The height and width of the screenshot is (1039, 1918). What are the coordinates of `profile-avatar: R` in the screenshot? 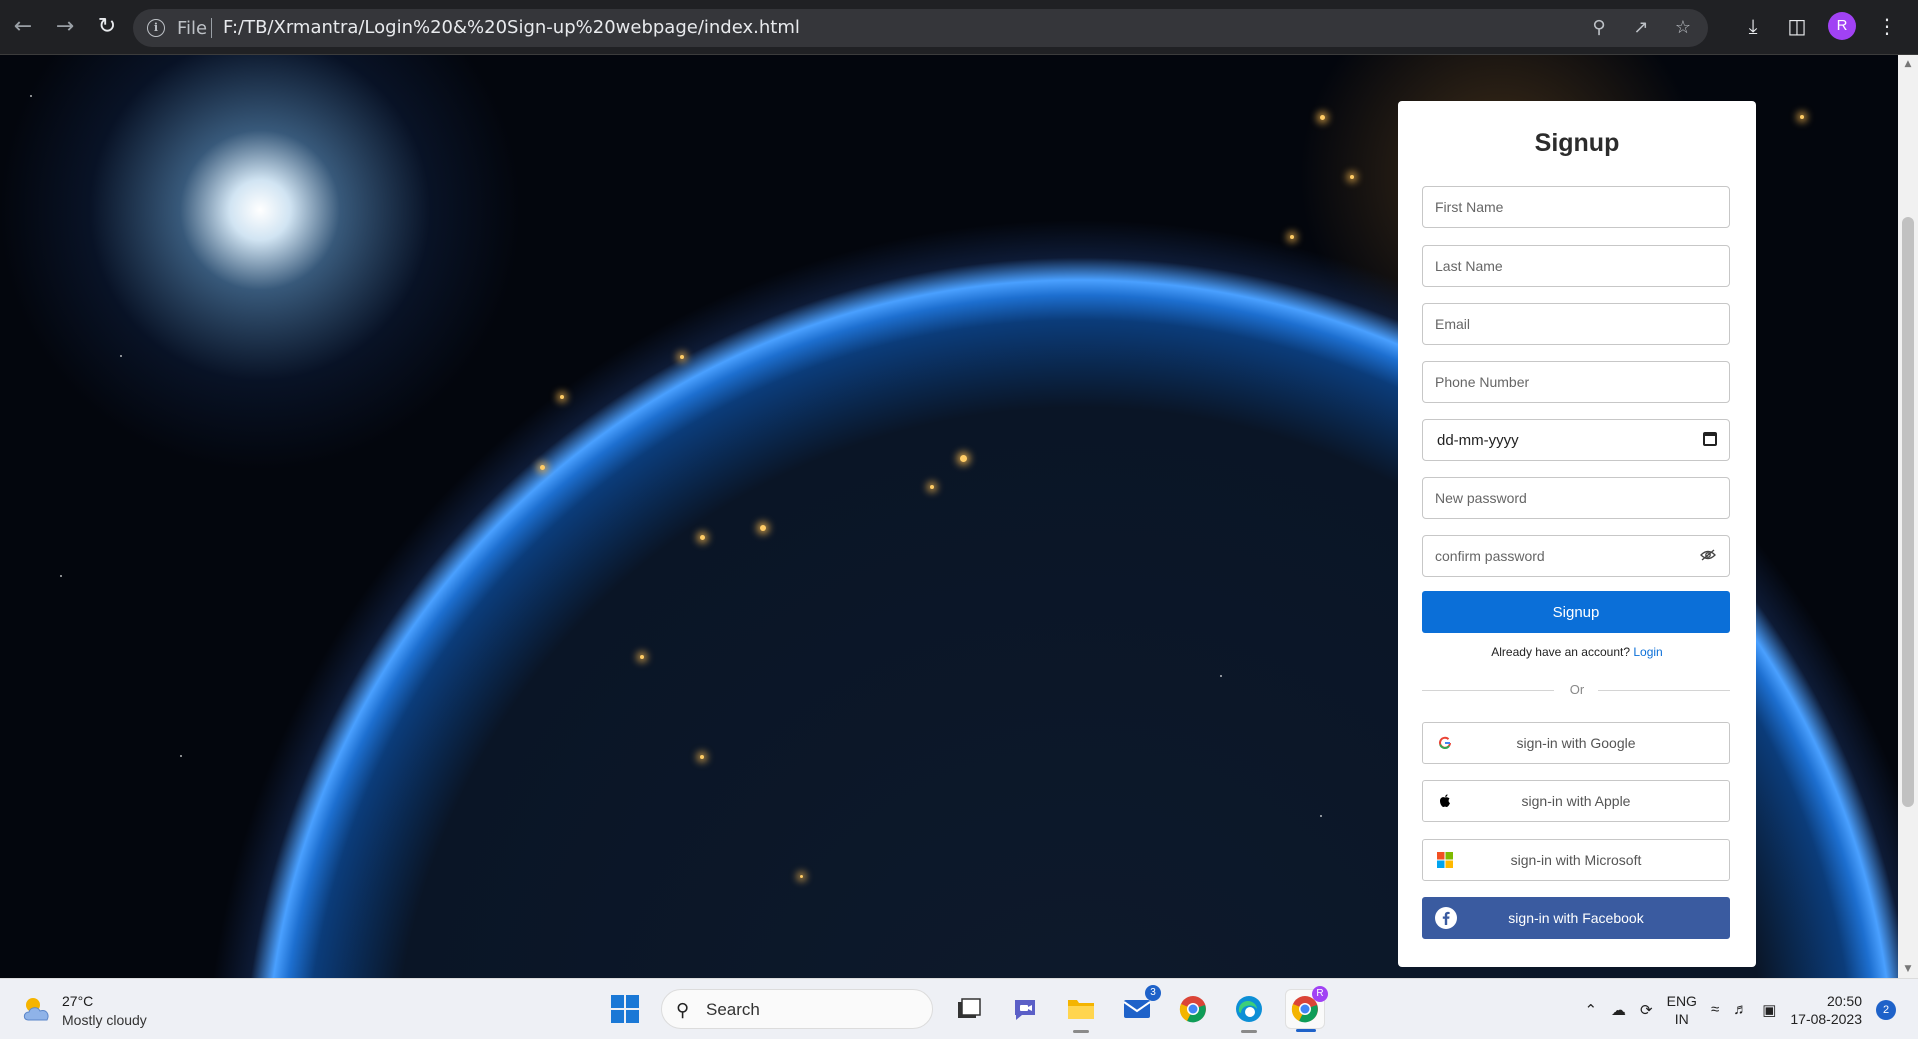 It's located at (1842, 26).